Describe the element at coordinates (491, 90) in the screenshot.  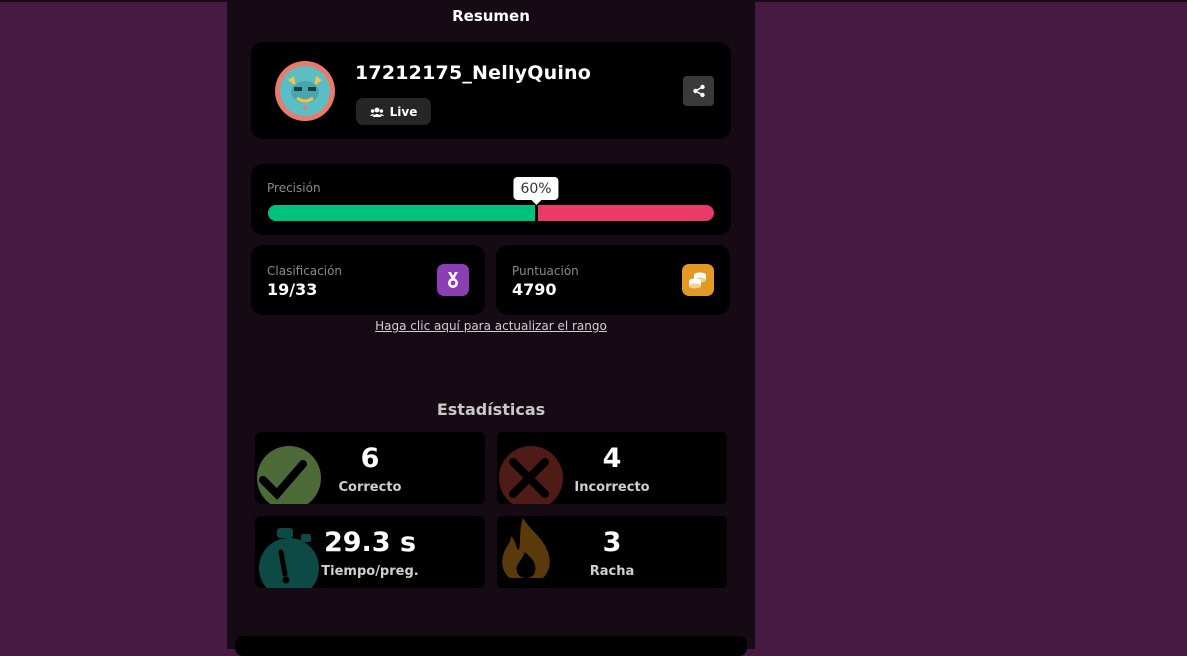
I see `player-card: 17212175_NellyQuino Live` at that location.